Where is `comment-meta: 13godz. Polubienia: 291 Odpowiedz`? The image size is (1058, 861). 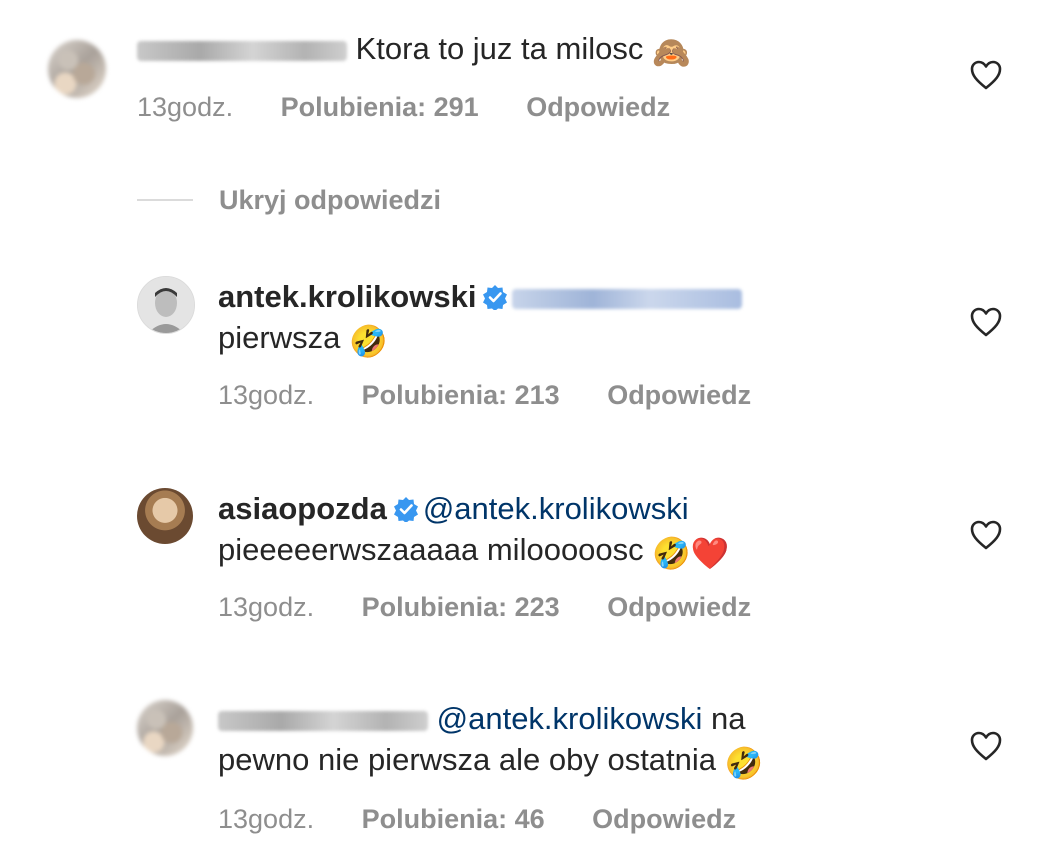
comment-meta: 13godz. Polubienia: 291 Odpowiedz is located at coordinates (423, 107).